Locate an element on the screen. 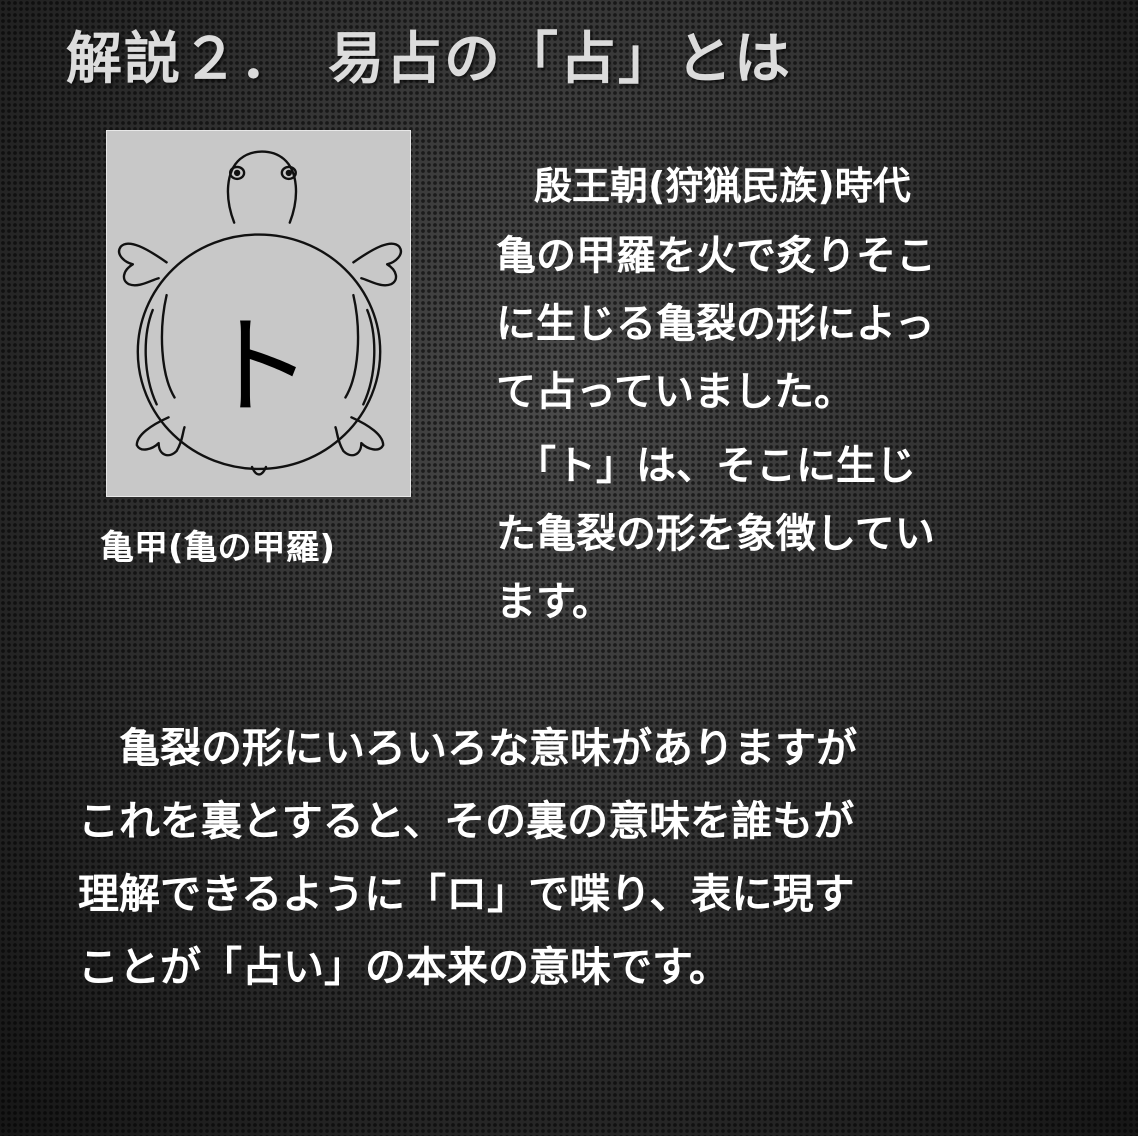 The image size is (1138, 1136). side-line: た亀裂の形を象徴してい is located at coordinates (715, 534).